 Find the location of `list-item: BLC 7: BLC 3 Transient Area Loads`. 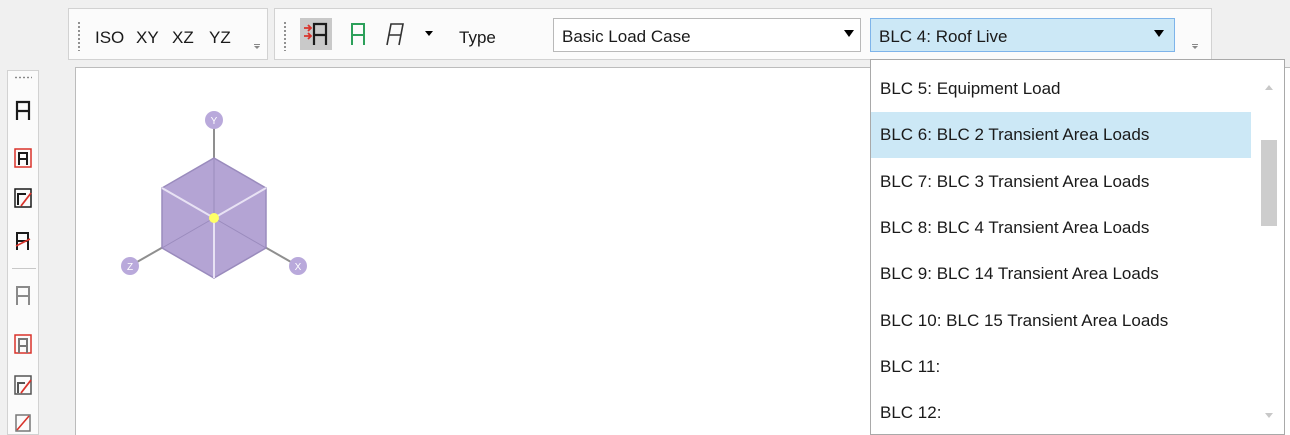

list-item: BLC 7: BLC 3 Transient Area Loads is located at coordinates (1061, 182).